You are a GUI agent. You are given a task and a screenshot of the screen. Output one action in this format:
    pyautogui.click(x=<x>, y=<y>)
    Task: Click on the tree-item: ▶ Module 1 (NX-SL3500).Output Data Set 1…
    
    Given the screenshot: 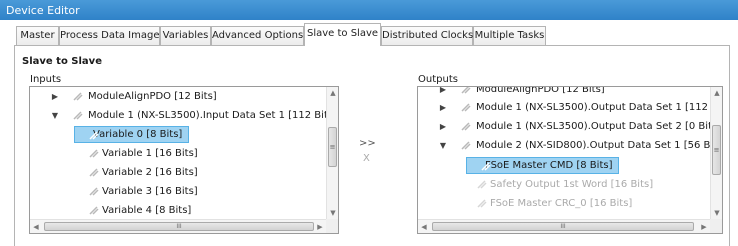 What is the action you would take?
    pyautogui.click(x=564, y=107)
    